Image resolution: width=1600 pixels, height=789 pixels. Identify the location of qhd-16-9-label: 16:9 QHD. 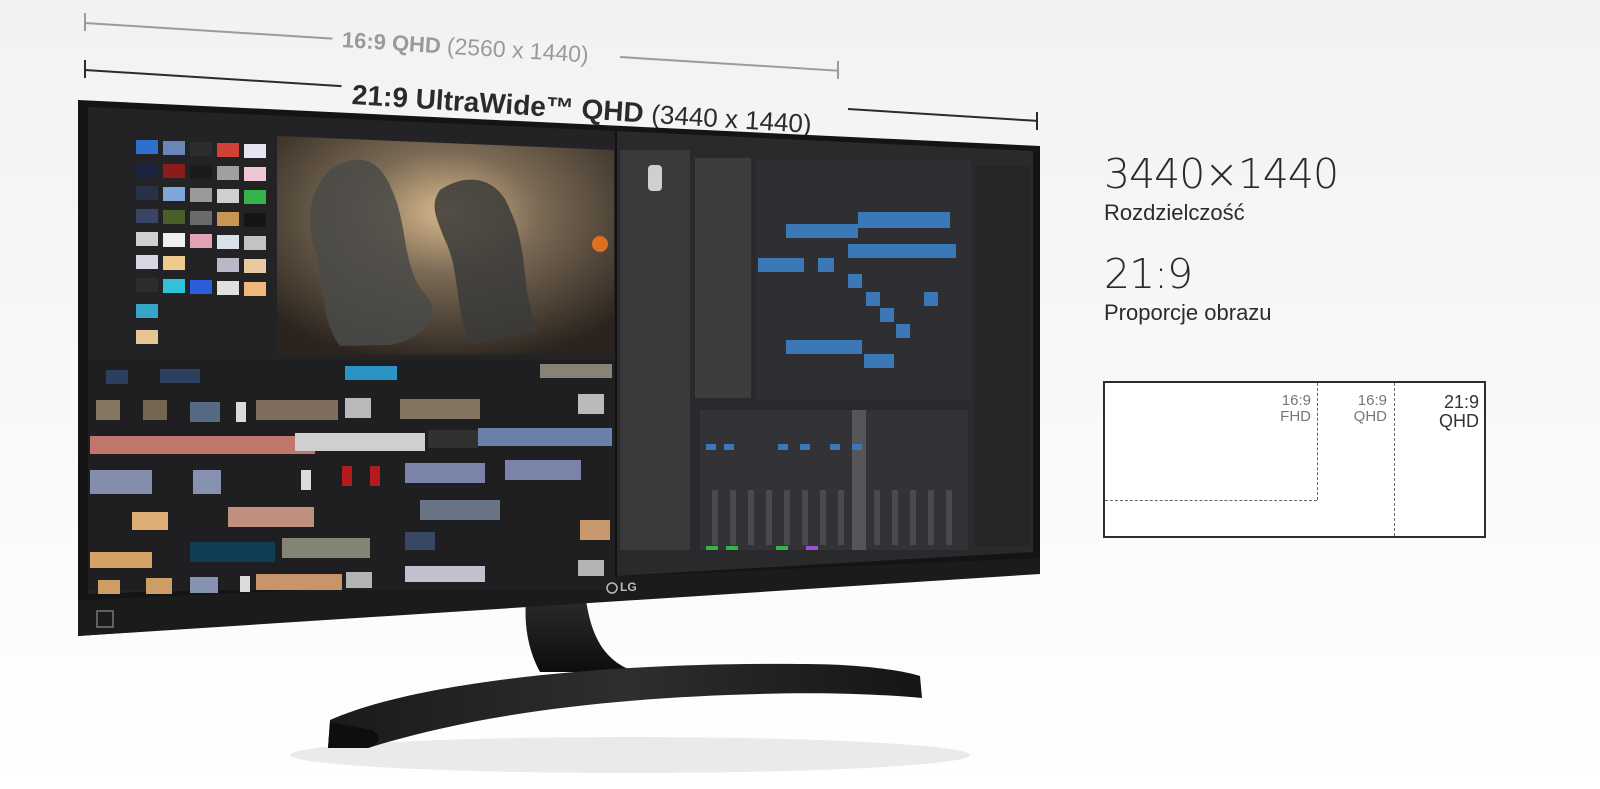
(1357, 409).